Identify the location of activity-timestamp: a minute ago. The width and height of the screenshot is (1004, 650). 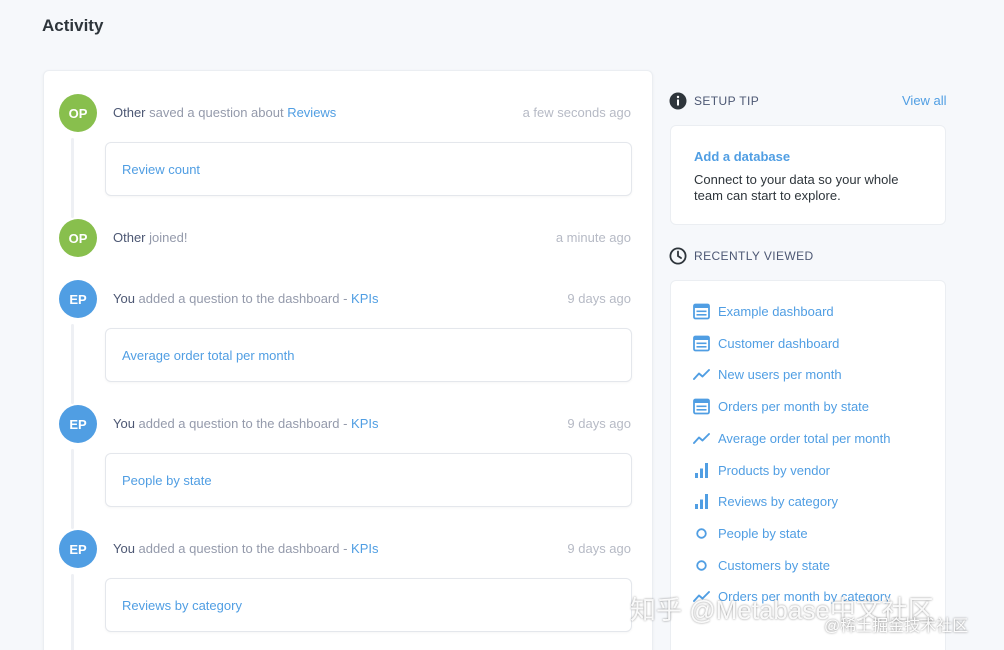
(593, 237).